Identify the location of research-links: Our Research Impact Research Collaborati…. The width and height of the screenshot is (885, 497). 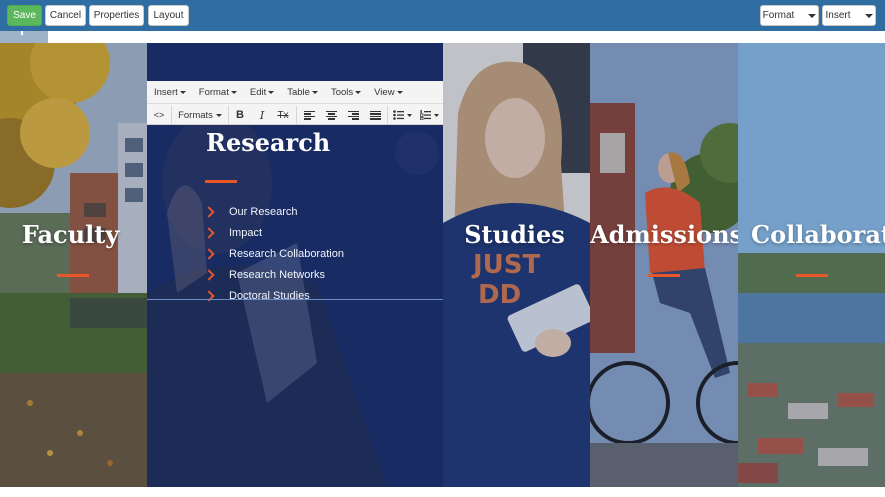
(273, 253).